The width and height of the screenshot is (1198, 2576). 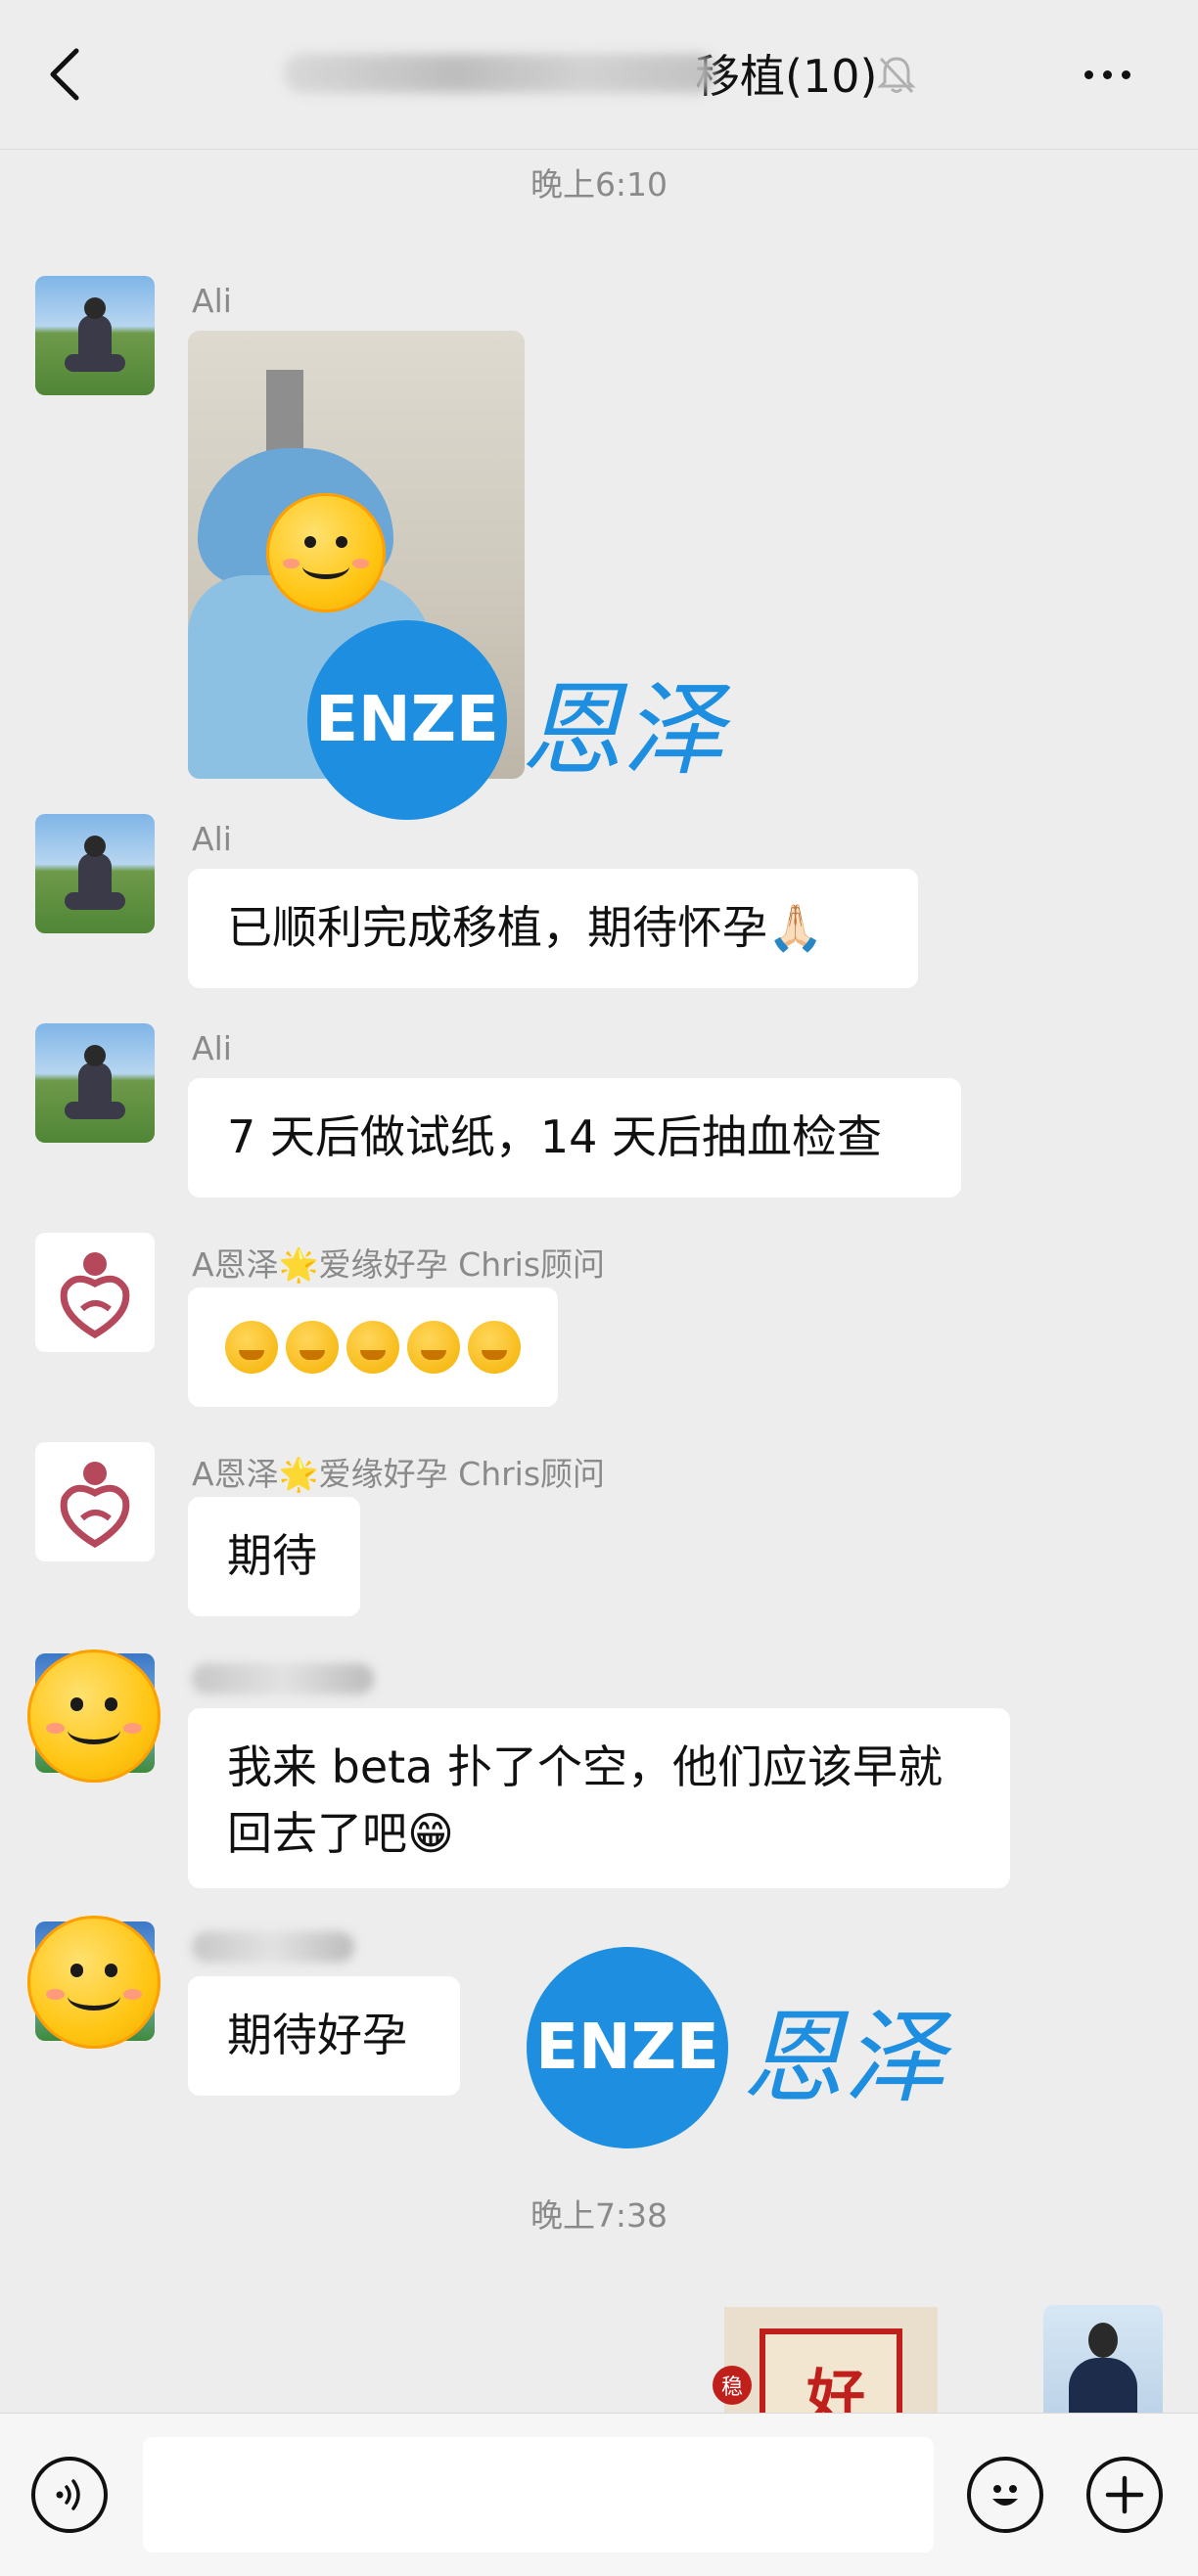 What do you see at coordinates (599, 1798) in the screenshot?
I see `message-bubble: 我来 beta 扑了个空，他们应该早就回去了吧😁` at bounding box center [599, 1798].